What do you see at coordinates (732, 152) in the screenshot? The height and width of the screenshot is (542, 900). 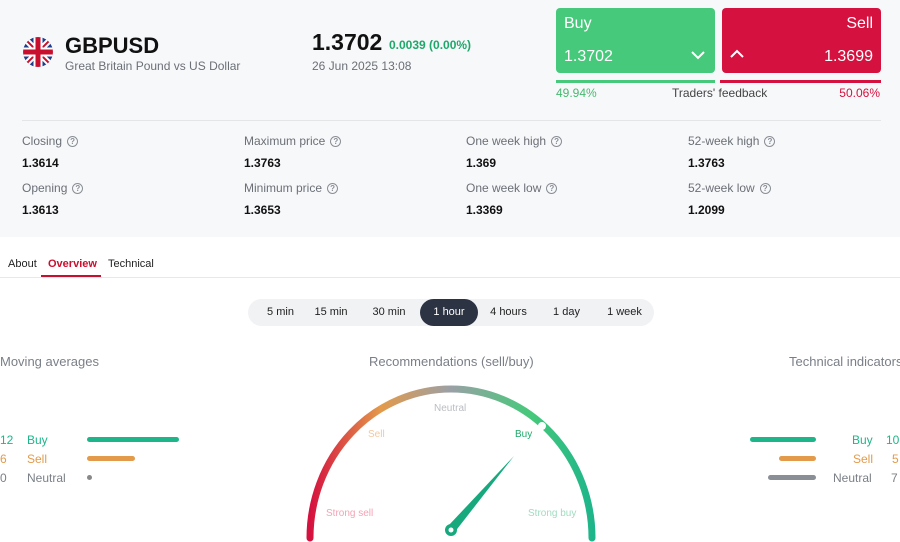 I see `stat-52-week-high: 52-week high? 1.3763` at bounding box center [732, 152].